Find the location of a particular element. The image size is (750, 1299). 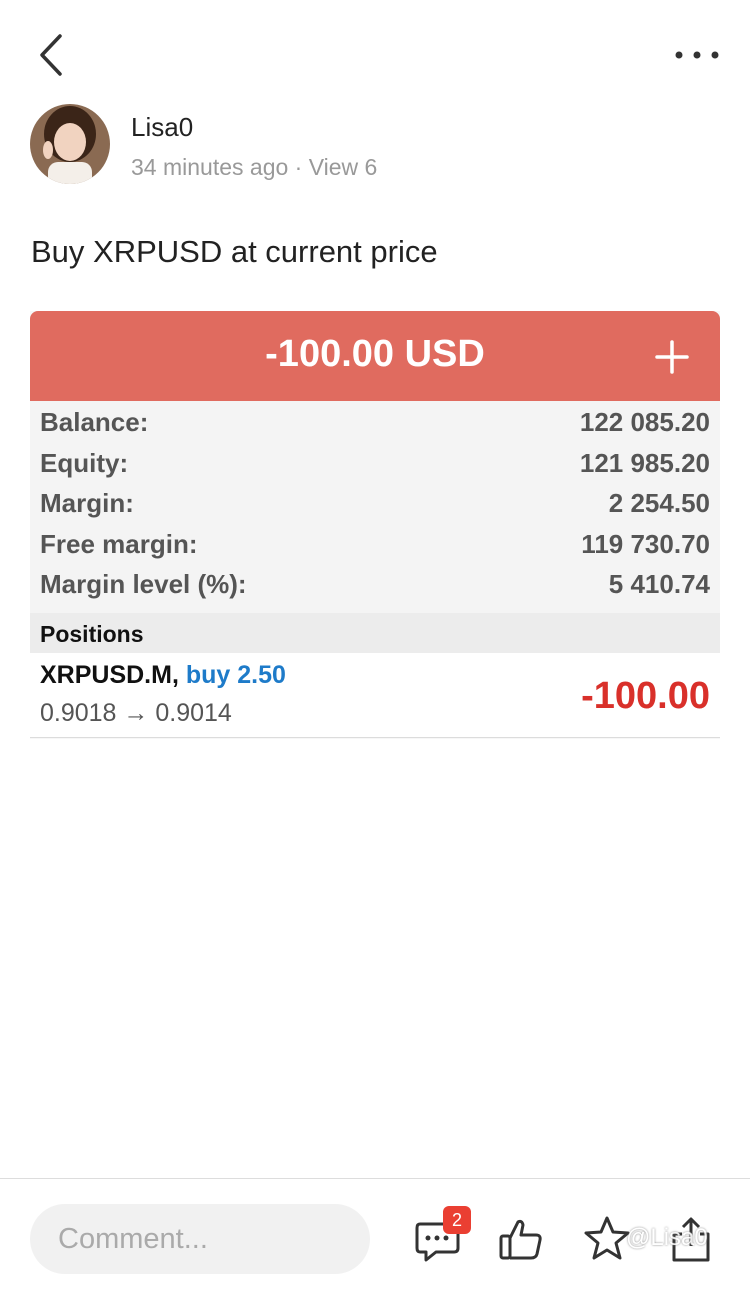

avatar is located at coordinates (70, 144).